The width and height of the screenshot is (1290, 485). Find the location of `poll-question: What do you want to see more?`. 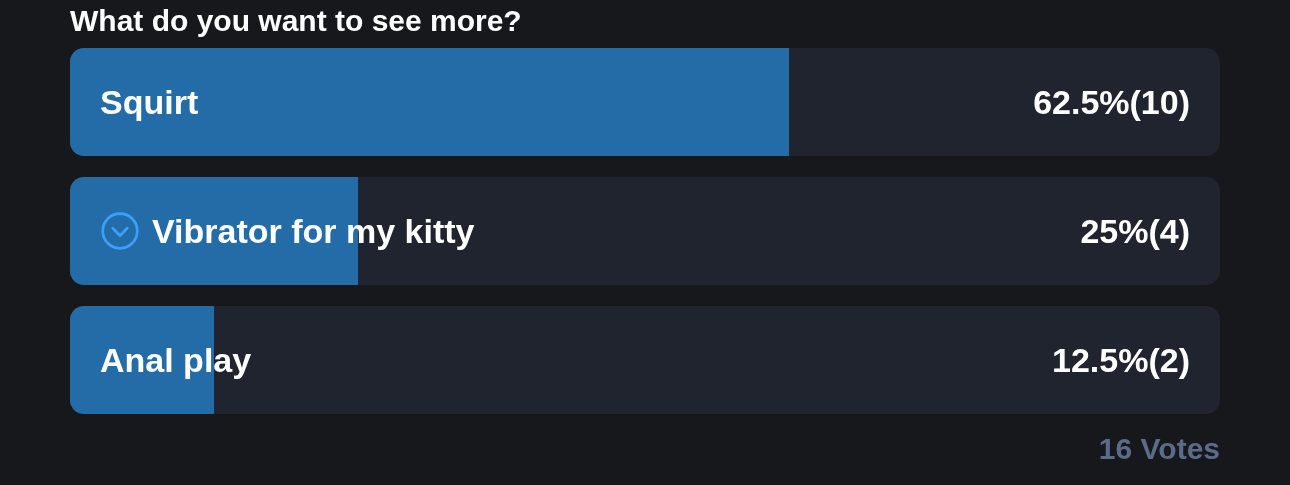

poll-question: What do you want to see more? is located at coordinates (296, 21).